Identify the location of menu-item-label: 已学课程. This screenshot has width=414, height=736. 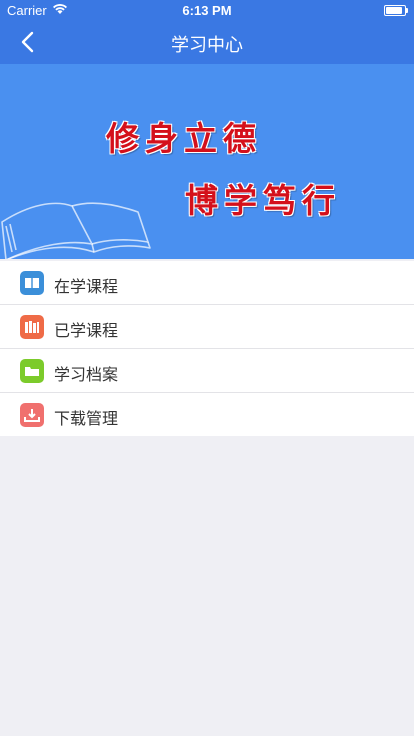
(86, 330).